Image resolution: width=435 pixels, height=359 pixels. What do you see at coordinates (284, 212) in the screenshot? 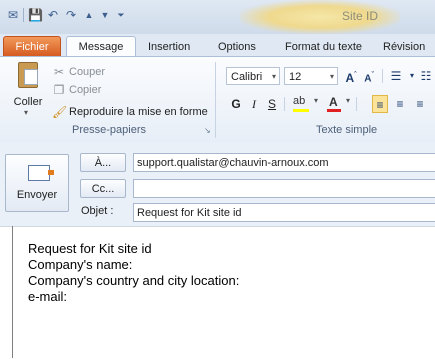
I see `subject-field: Request for Kit site id` at bounding box center [284, 212].